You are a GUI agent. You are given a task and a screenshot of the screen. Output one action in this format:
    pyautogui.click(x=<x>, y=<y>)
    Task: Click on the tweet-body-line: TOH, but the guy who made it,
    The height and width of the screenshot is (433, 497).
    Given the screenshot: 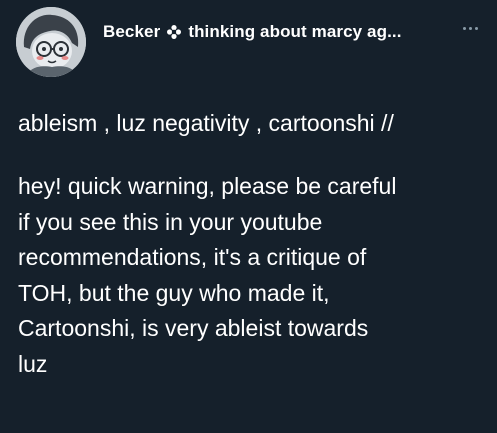 What is the action you would take?
    pyautogui.click(x=174, y=292)
    